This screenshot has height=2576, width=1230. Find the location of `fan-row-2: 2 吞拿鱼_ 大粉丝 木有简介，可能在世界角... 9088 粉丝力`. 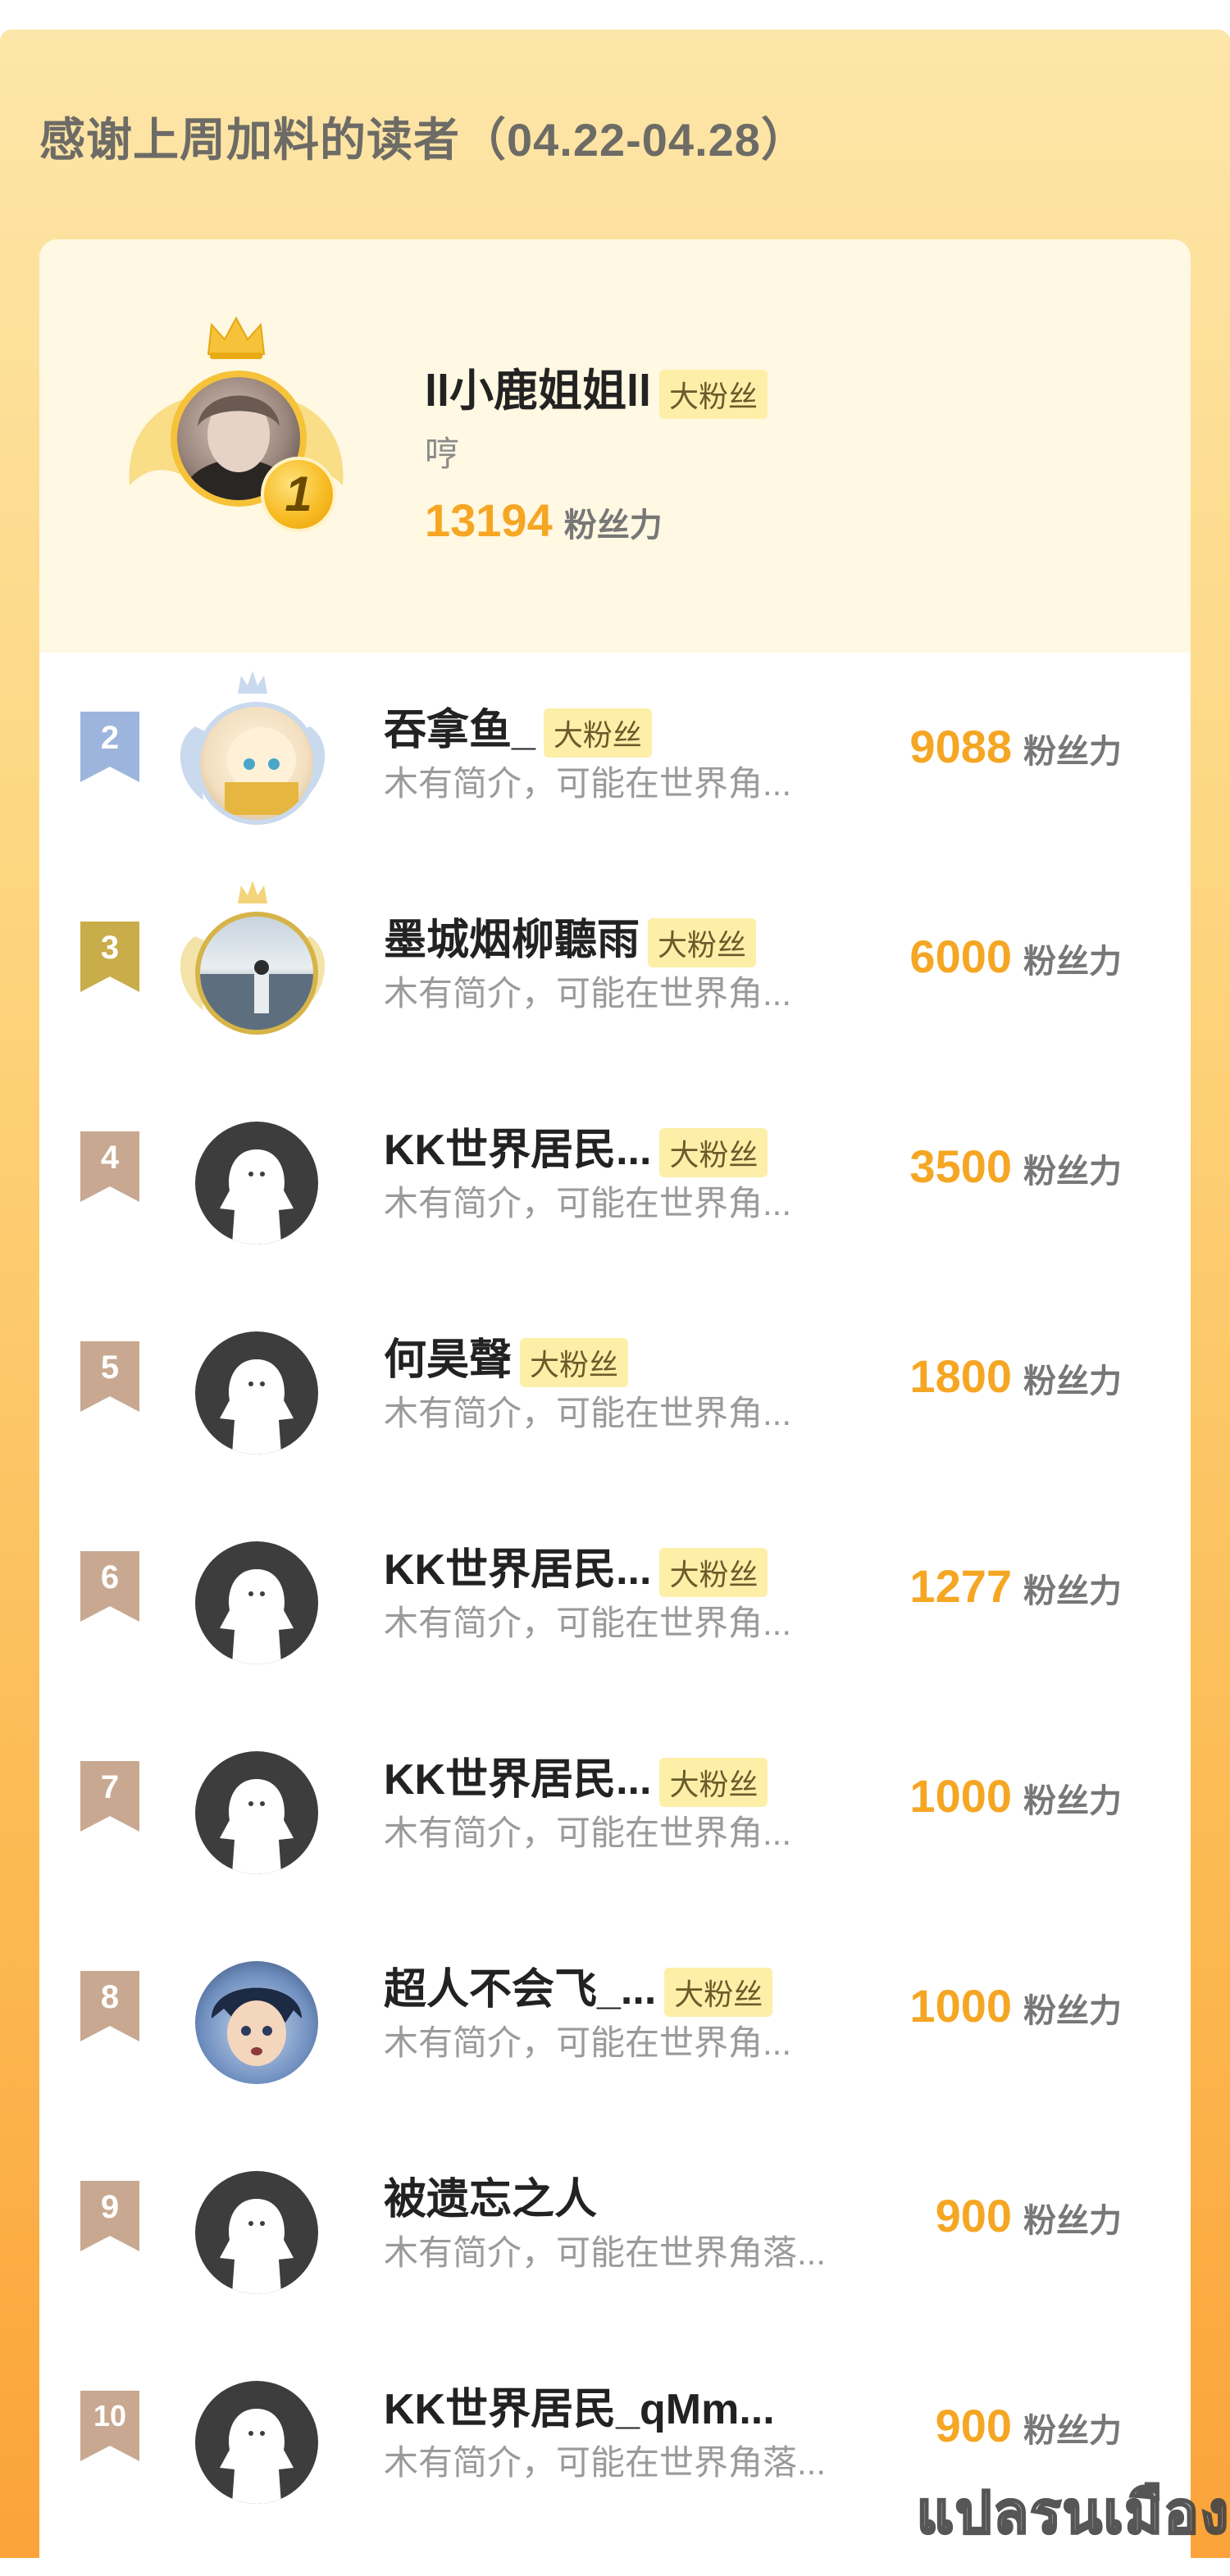

fan-row-2: 2 吞拿鱼_ 大粉丝 木有简介，可能在世界角... 9088 粉丝力 is located at coordinates (615, 757).